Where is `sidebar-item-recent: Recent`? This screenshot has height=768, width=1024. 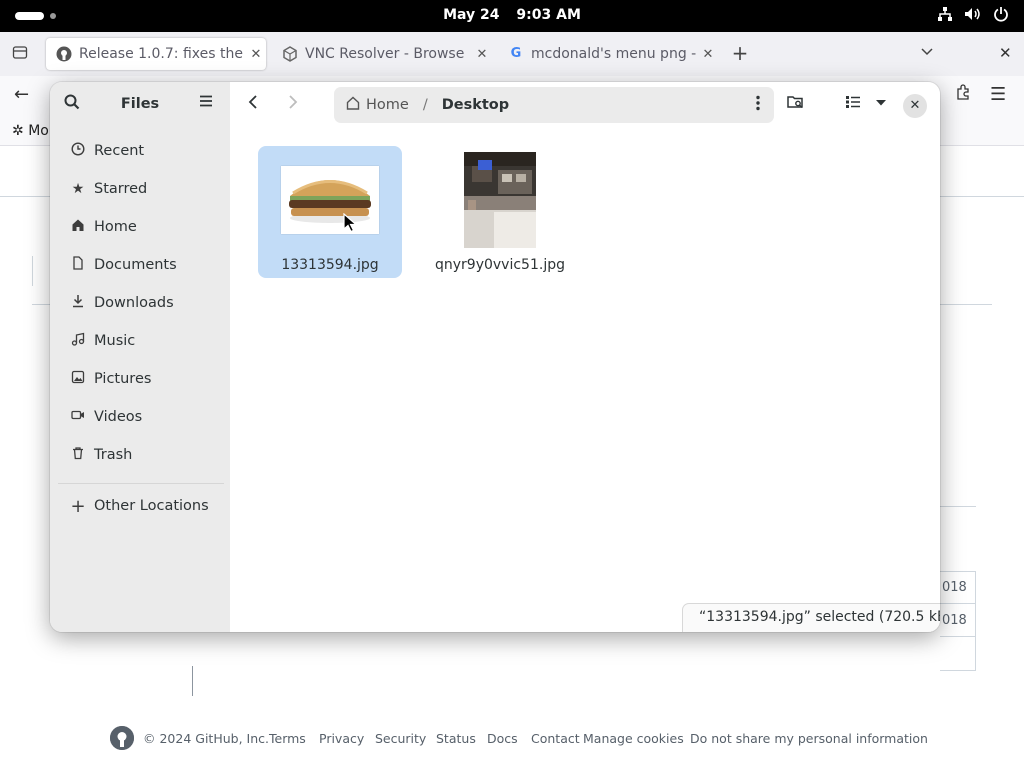 sidebar-item-recent: Recent is located at coordinates (140, 151).